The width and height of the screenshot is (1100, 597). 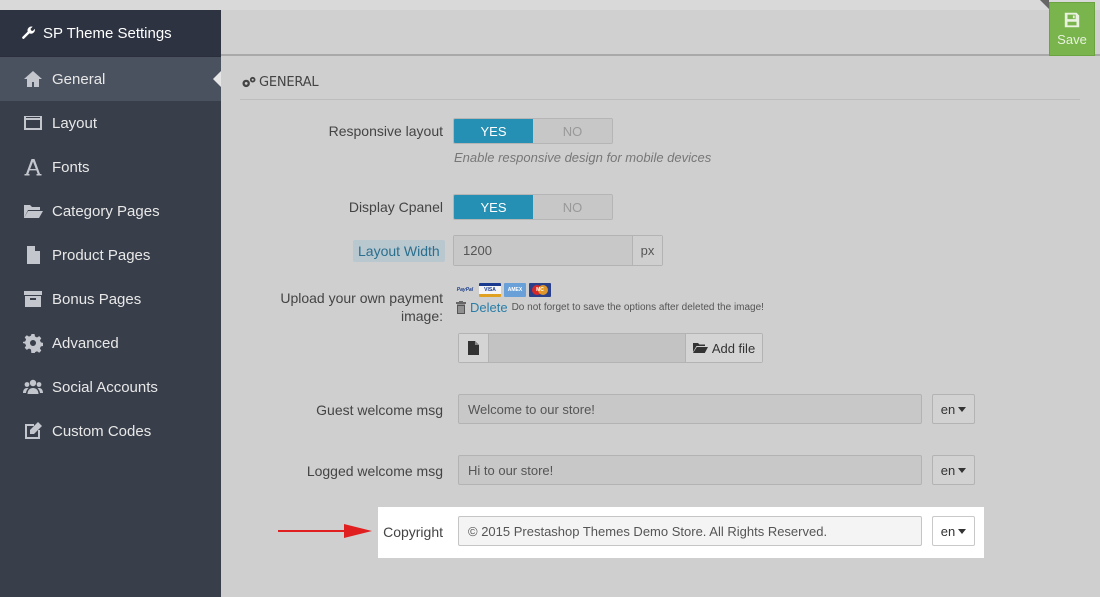 What do you see at coordinates (249, 82) in the screenshot?
I see `gears-icon` at bounding box center [249, 82].